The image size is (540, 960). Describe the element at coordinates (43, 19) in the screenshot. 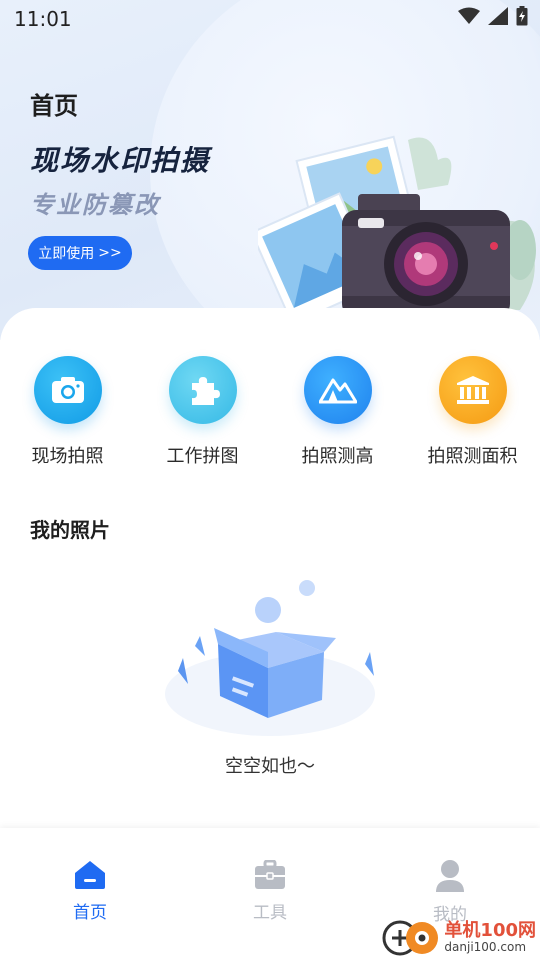

I see `status-time: 11:01` at that location.